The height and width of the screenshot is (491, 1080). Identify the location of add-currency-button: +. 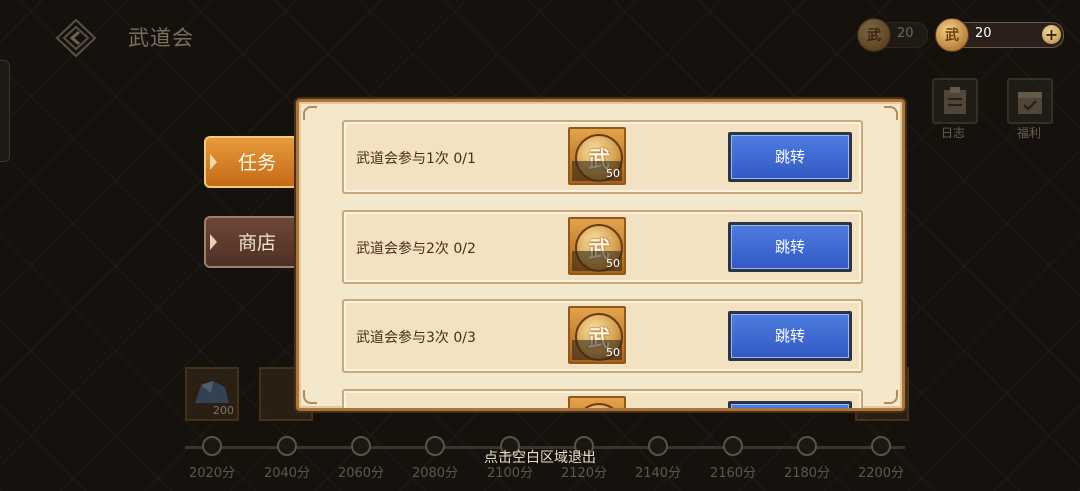
(1051, 34).